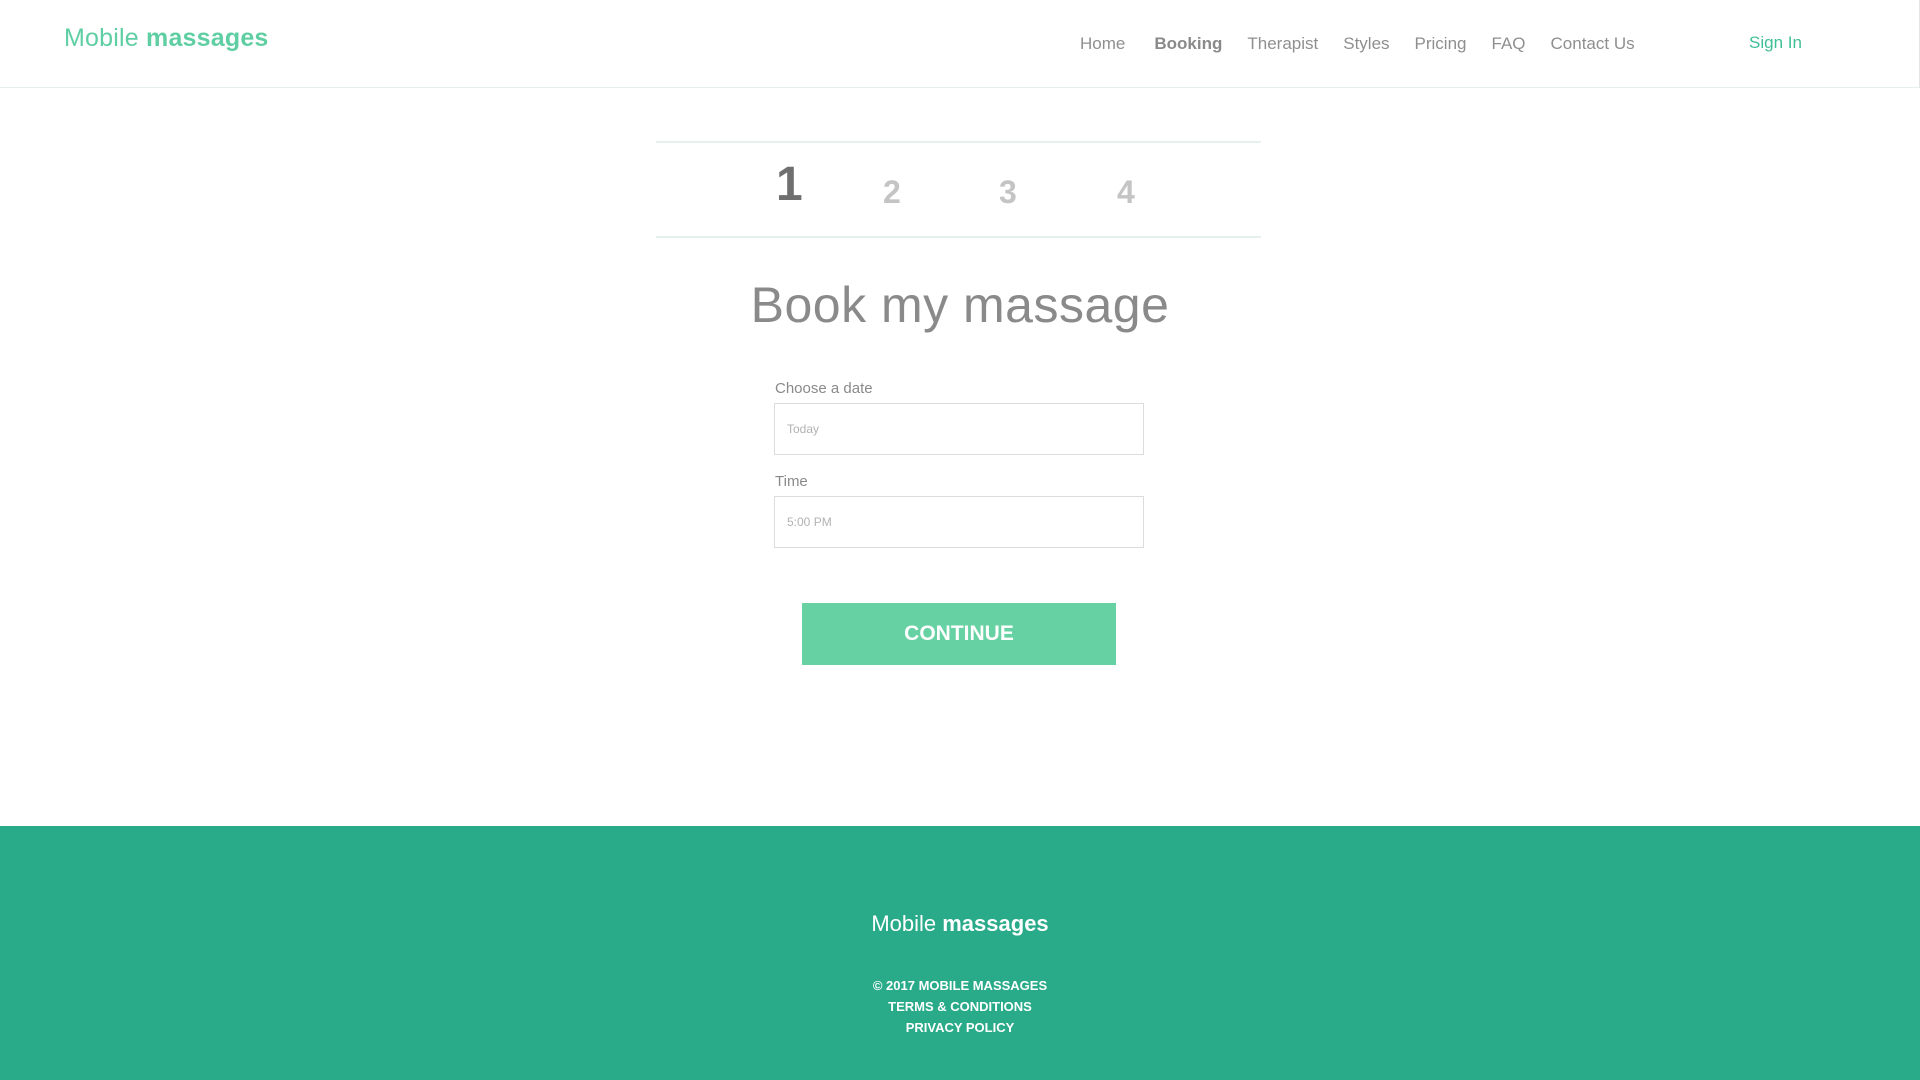 The width and height of the screenshot is (1920, 1080). I want to click on nav-contact-us: Contact Us, so click(1593, 44).